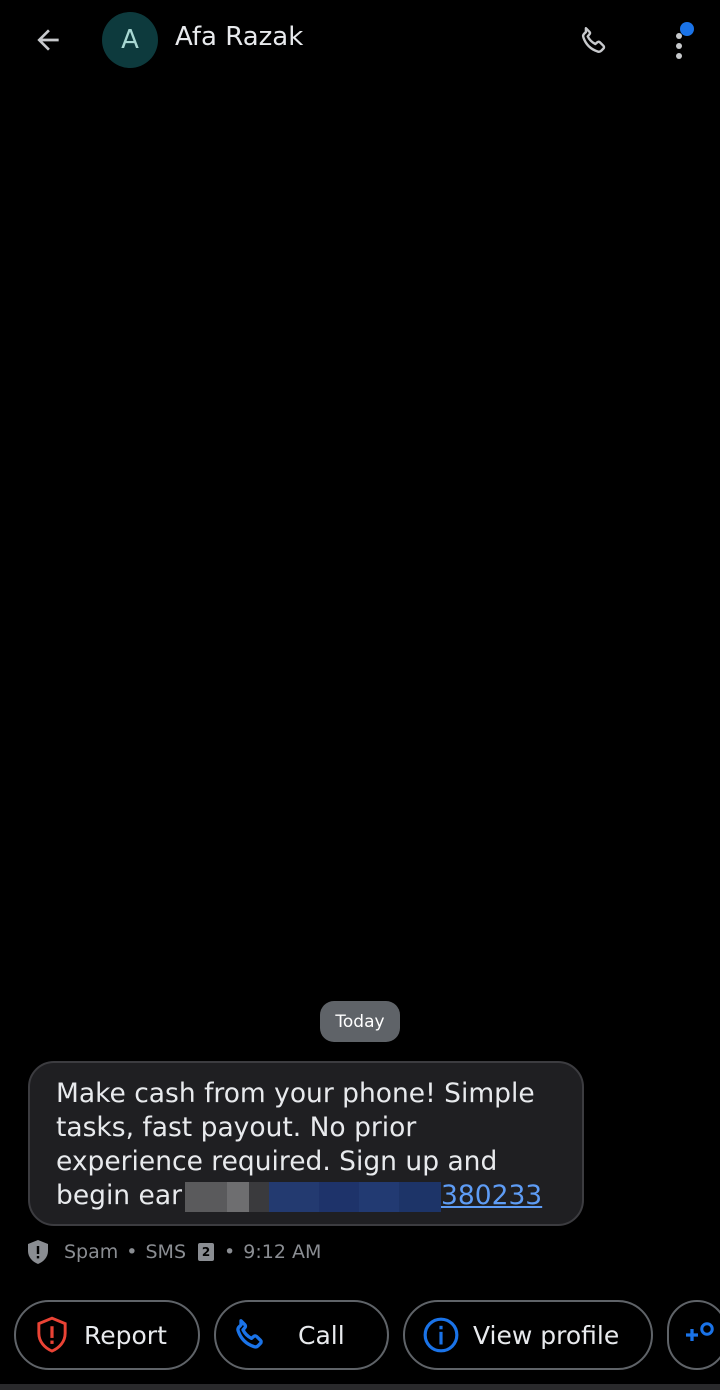  I want to click on report-button: Report, so click(107, 1335).